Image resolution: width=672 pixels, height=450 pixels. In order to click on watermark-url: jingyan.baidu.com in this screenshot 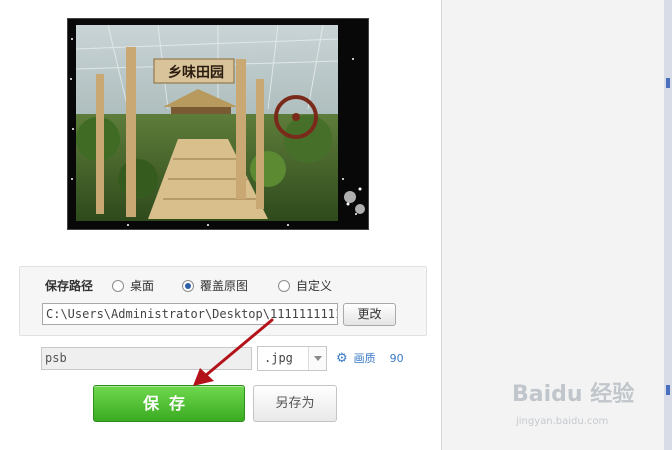, I will do `click(562, 421)`.